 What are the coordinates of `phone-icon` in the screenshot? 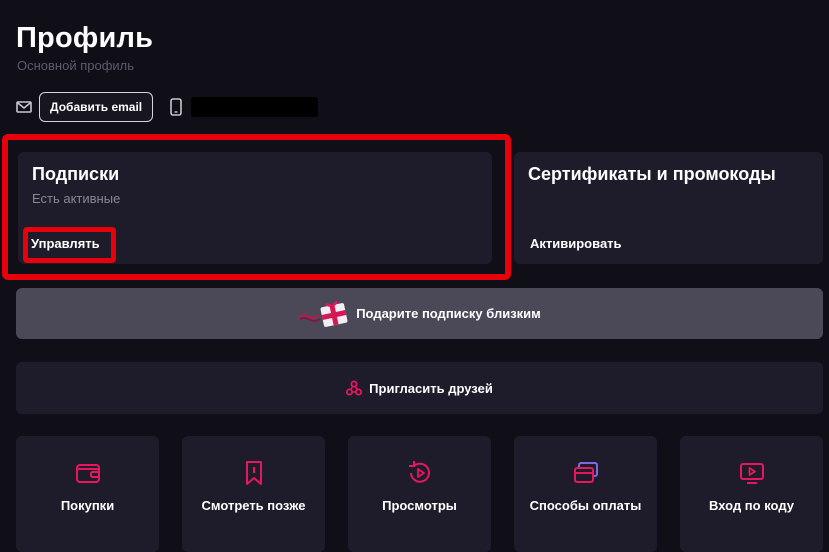 It's located at (176, 107).